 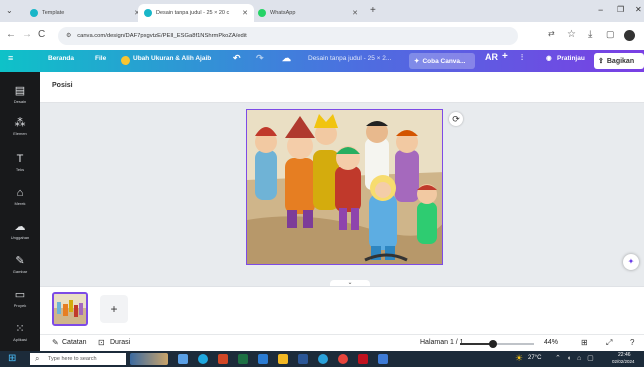 I want to click on tab-design: Desain tanpa judul - 25 × 20 c ✕, so click(x=196, y=13).